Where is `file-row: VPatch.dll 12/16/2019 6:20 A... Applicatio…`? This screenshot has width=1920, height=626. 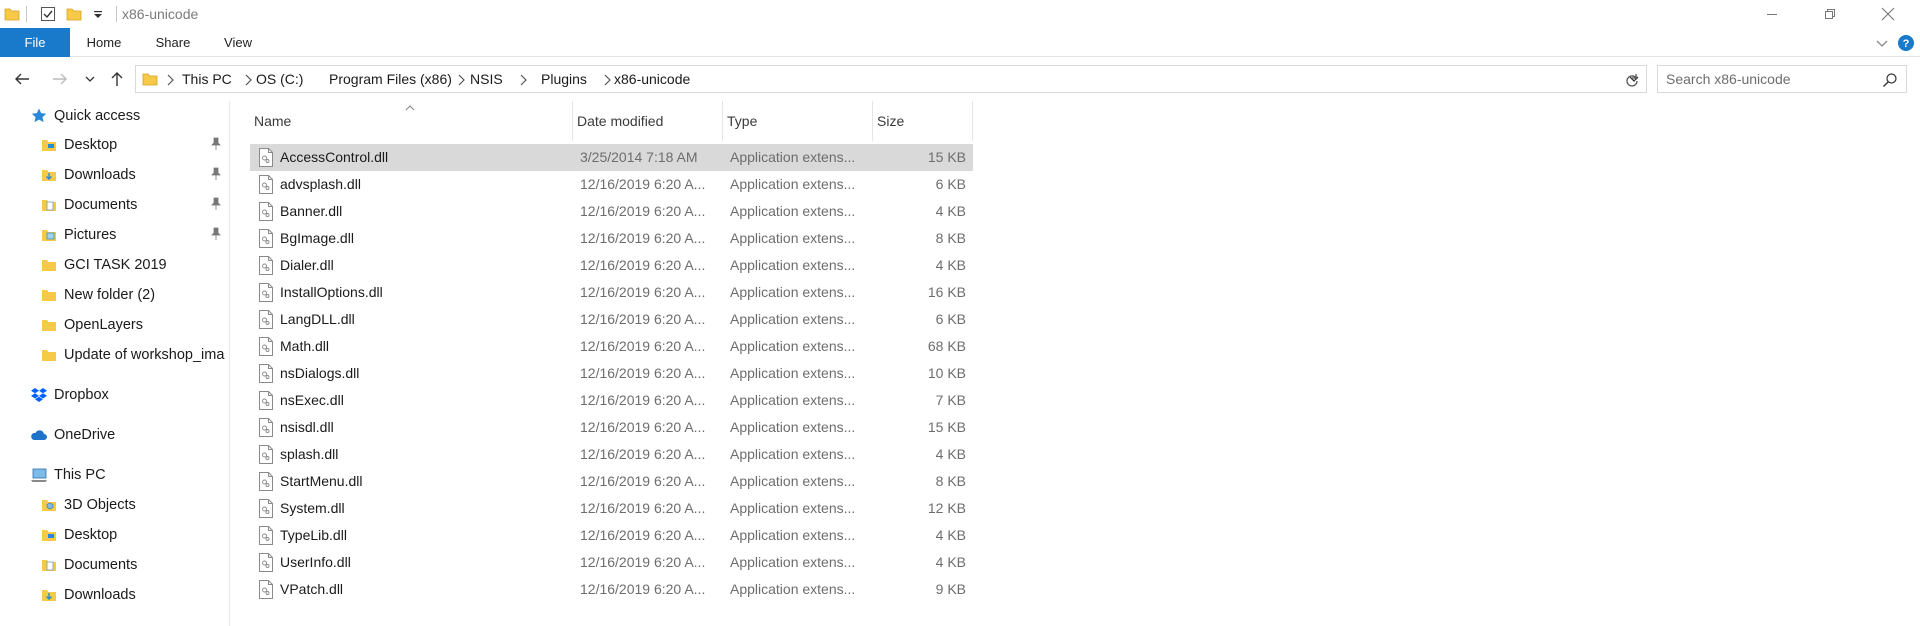 file-row: VPatch.dll 12/16/2019 6:20 A... Applicatio… is located at coordinates (611, 589).